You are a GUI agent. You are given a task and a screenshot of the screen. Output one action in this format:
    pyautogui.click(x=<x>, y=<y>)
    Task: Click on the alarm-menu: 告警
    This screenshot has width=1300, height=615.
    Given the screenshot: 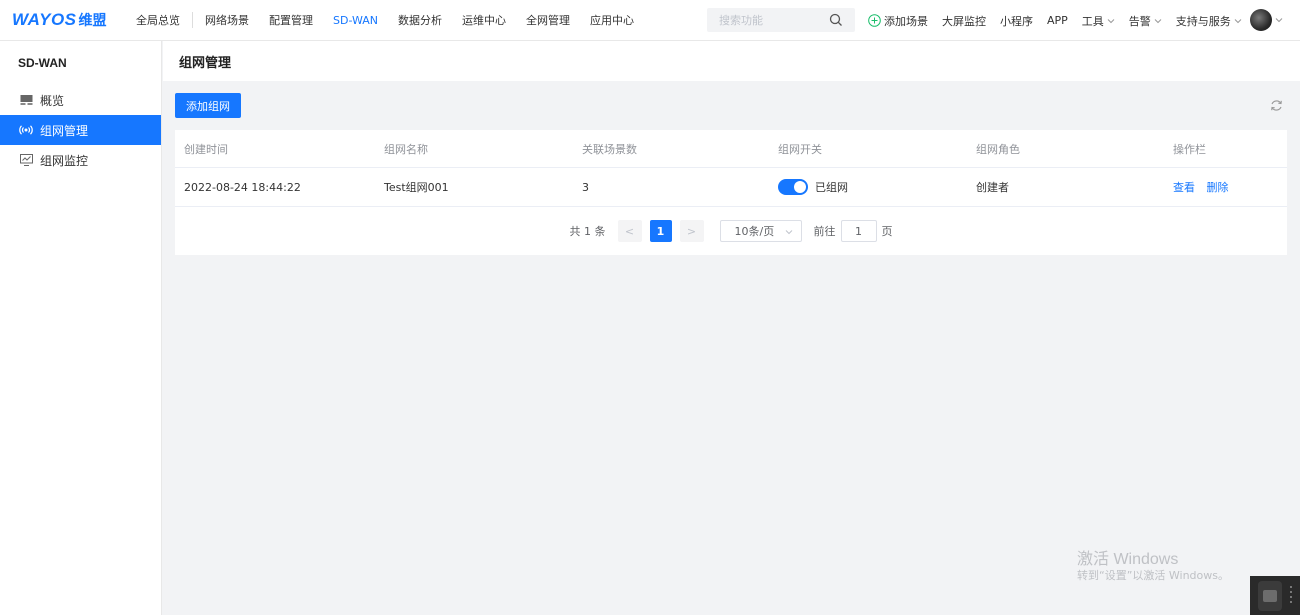 What is the action you would take?
    pyautogui.click(x=1145, y=21)
    